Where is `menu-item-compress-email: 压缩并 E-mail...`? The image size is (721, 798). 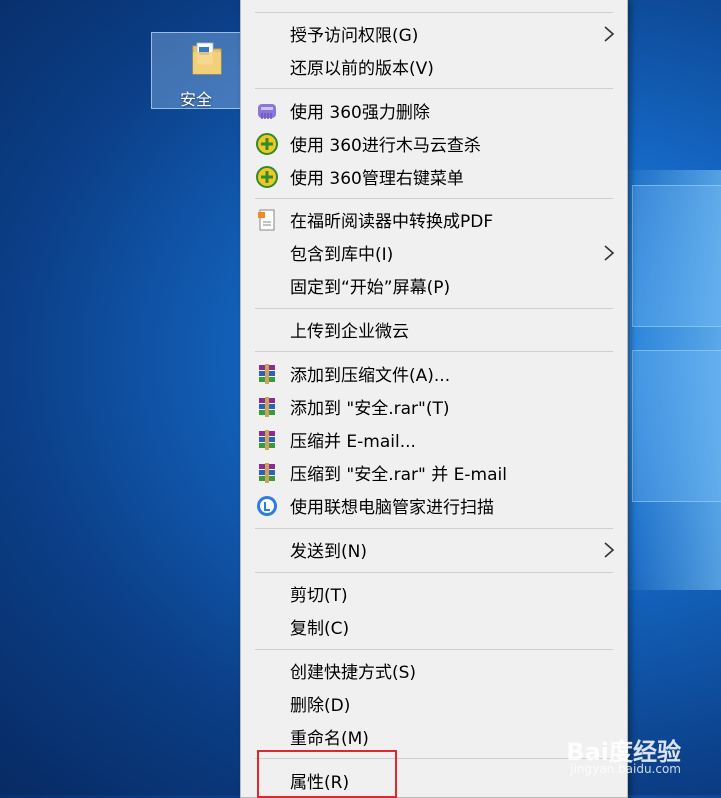 menu-item-compress-email: 压缩并 E-mail... is located at coordinates (434, 439).